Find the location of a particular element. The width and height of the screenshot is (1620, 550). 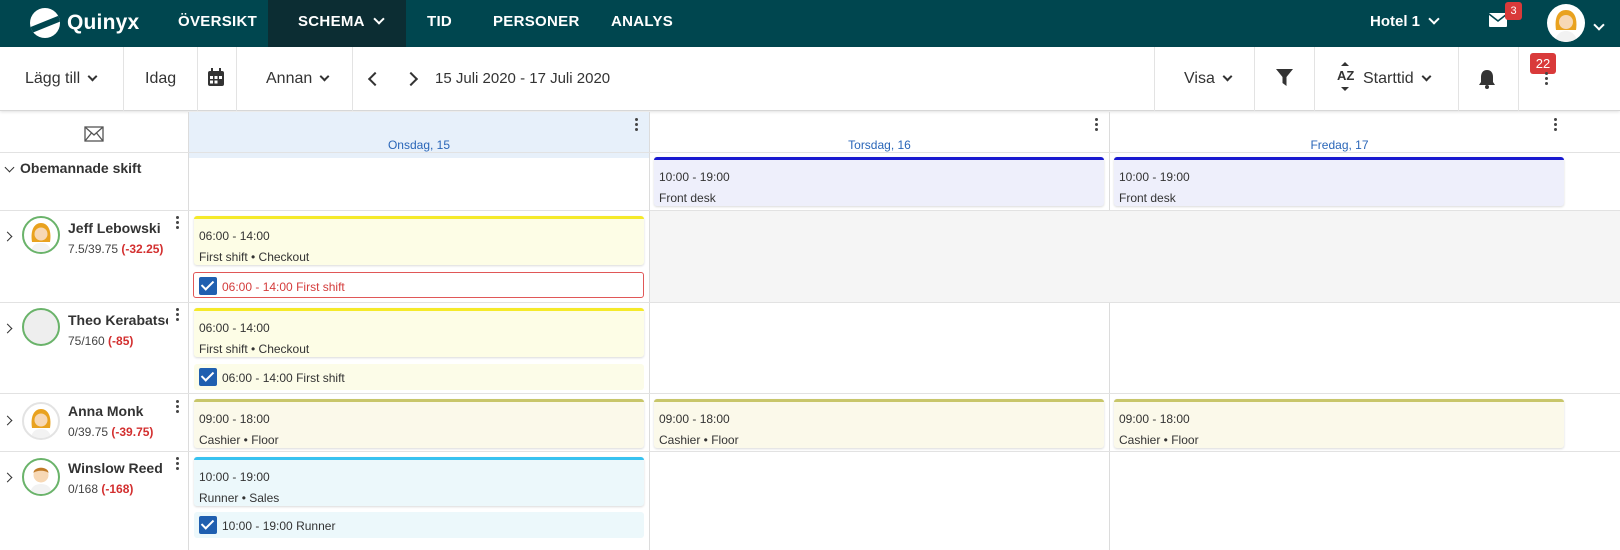

period-selector: Annan is located at coordinates (298, 79).